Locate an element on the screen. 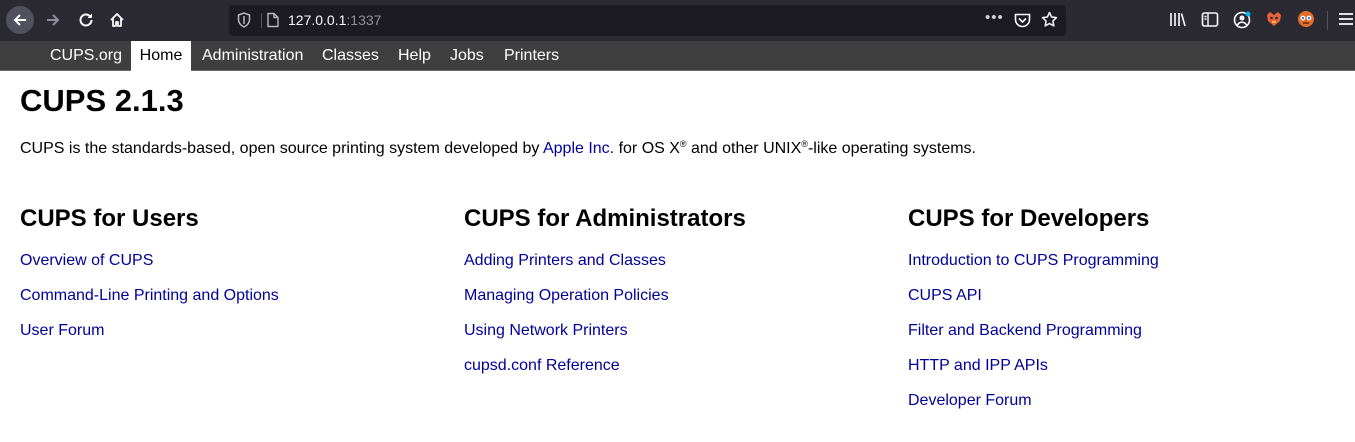  link-overview-of-cups: Overview of CUPS is located at coordinates (86, 260).